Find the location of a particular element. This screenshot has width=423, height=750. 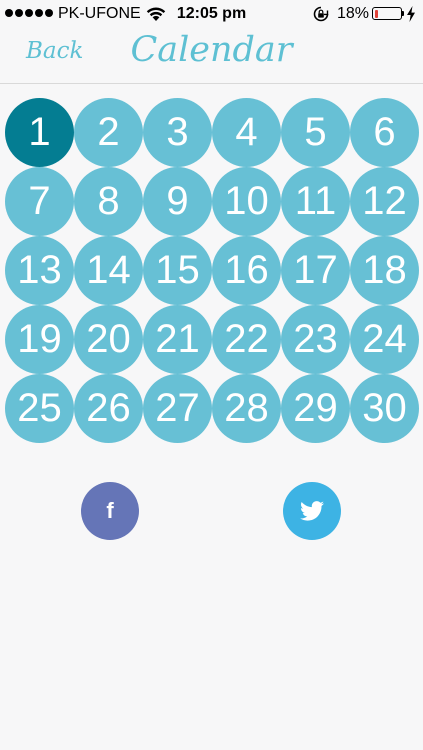

twitter-icon is located at coordinates (312, 511).